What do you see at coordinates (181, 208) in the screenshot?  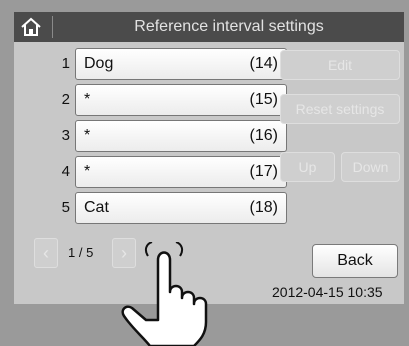 I see `species-entry: Cat (18)` at bounding box center [181, 208].